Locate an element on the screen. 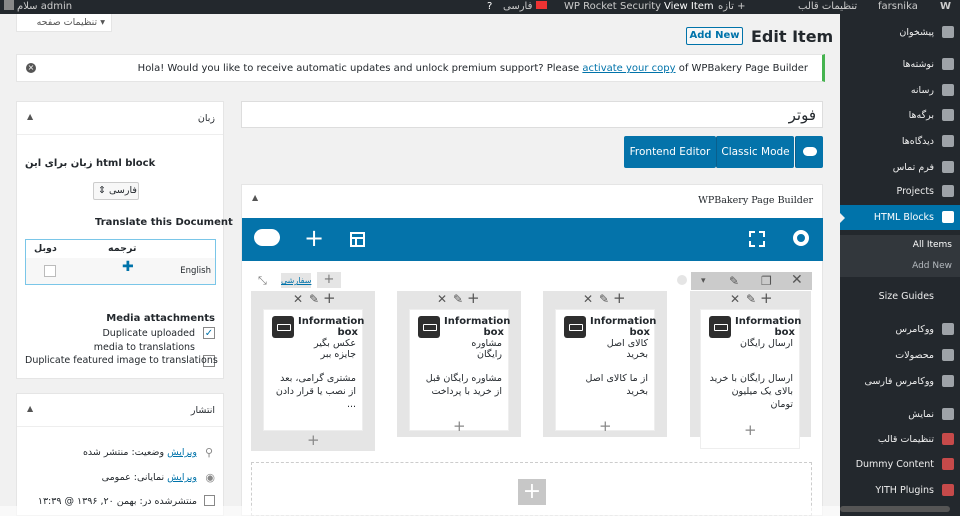  row-move-icon: ⤡ is located at coordinates (262, 281).